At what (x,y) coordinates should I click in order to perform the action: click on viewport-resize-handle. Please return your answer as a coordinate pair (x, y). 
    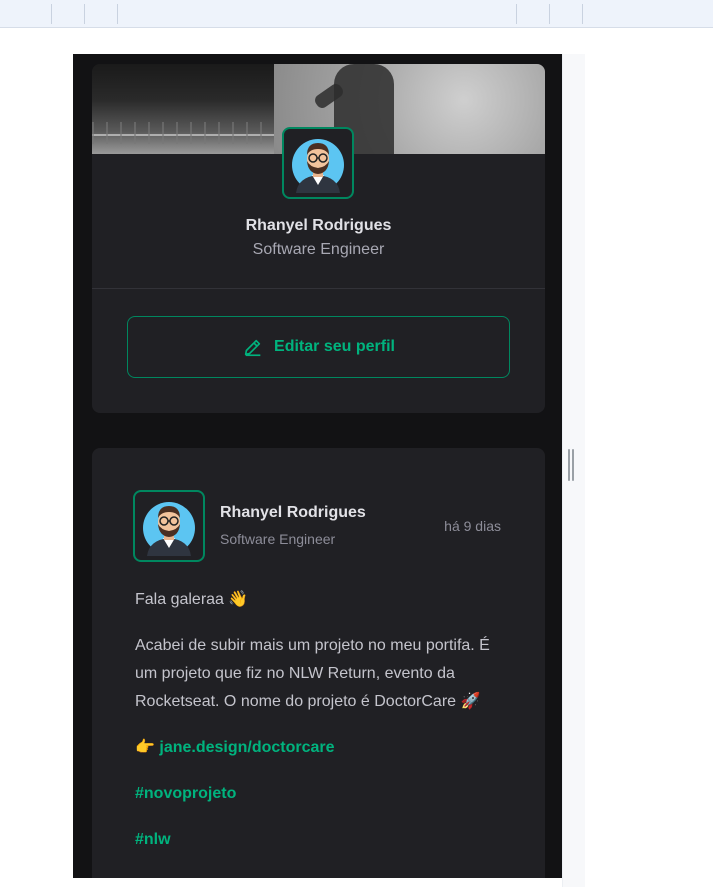
    Looking at the image, I should click on (571, 465).